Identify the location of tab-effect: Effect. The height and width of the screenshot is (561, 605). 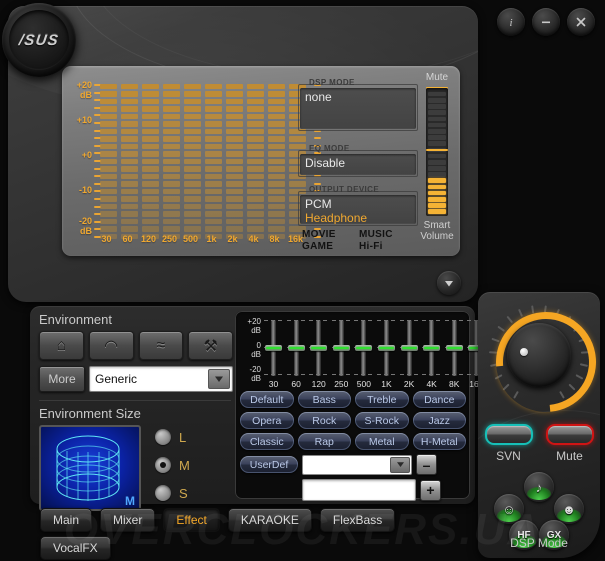
(191, 520).